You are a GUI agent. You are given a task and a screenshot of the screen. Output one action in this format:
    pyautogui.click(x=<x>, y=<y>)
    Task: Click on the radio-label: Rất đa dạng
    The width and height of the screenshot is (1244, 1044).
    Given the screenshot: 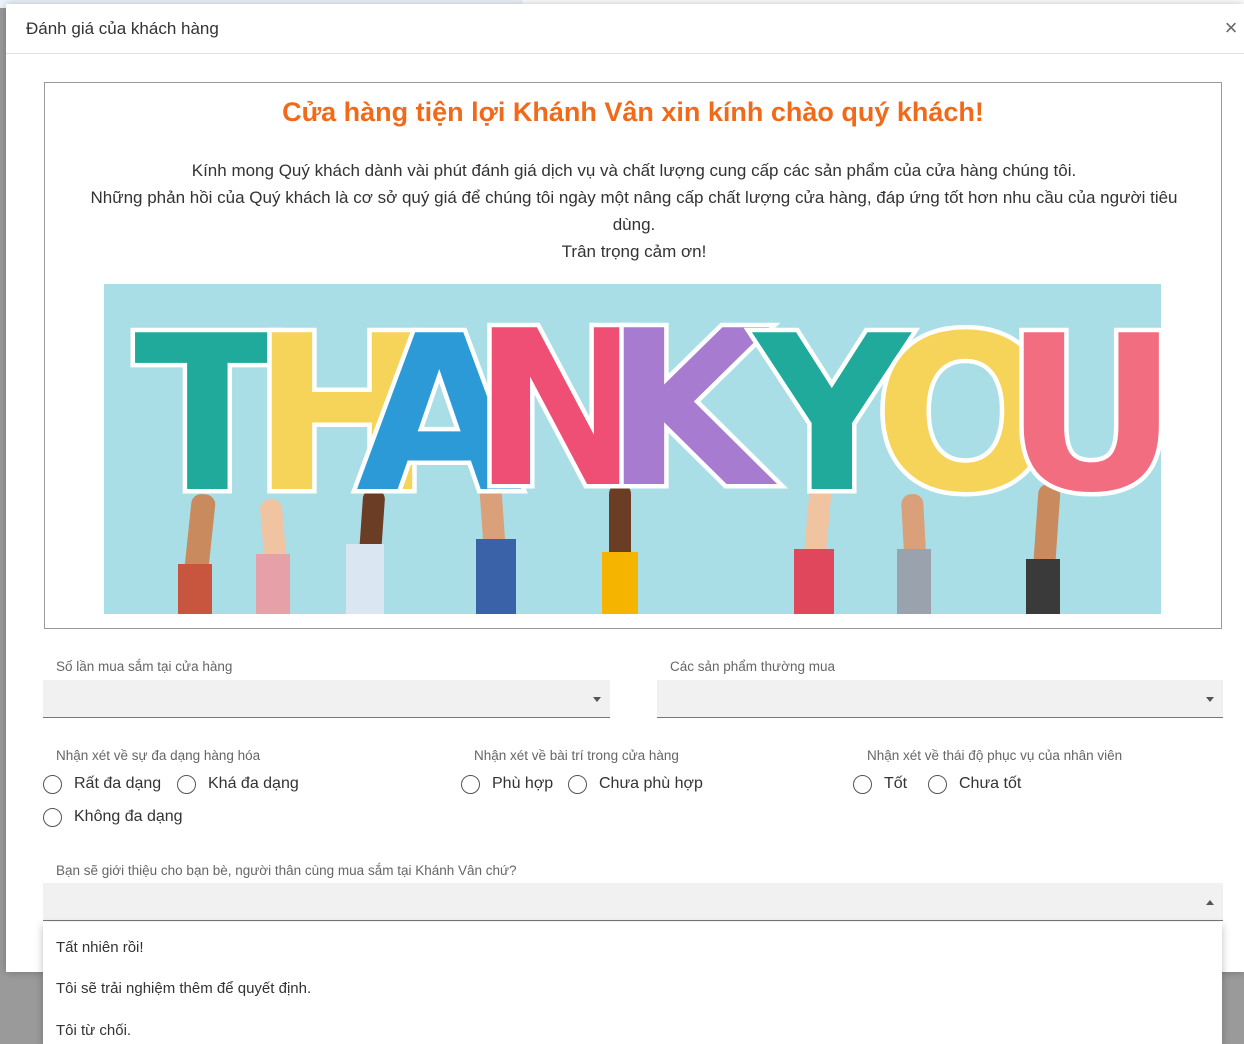 What is the action you would take?
    pyautogui.click(x=118, y=783)
    